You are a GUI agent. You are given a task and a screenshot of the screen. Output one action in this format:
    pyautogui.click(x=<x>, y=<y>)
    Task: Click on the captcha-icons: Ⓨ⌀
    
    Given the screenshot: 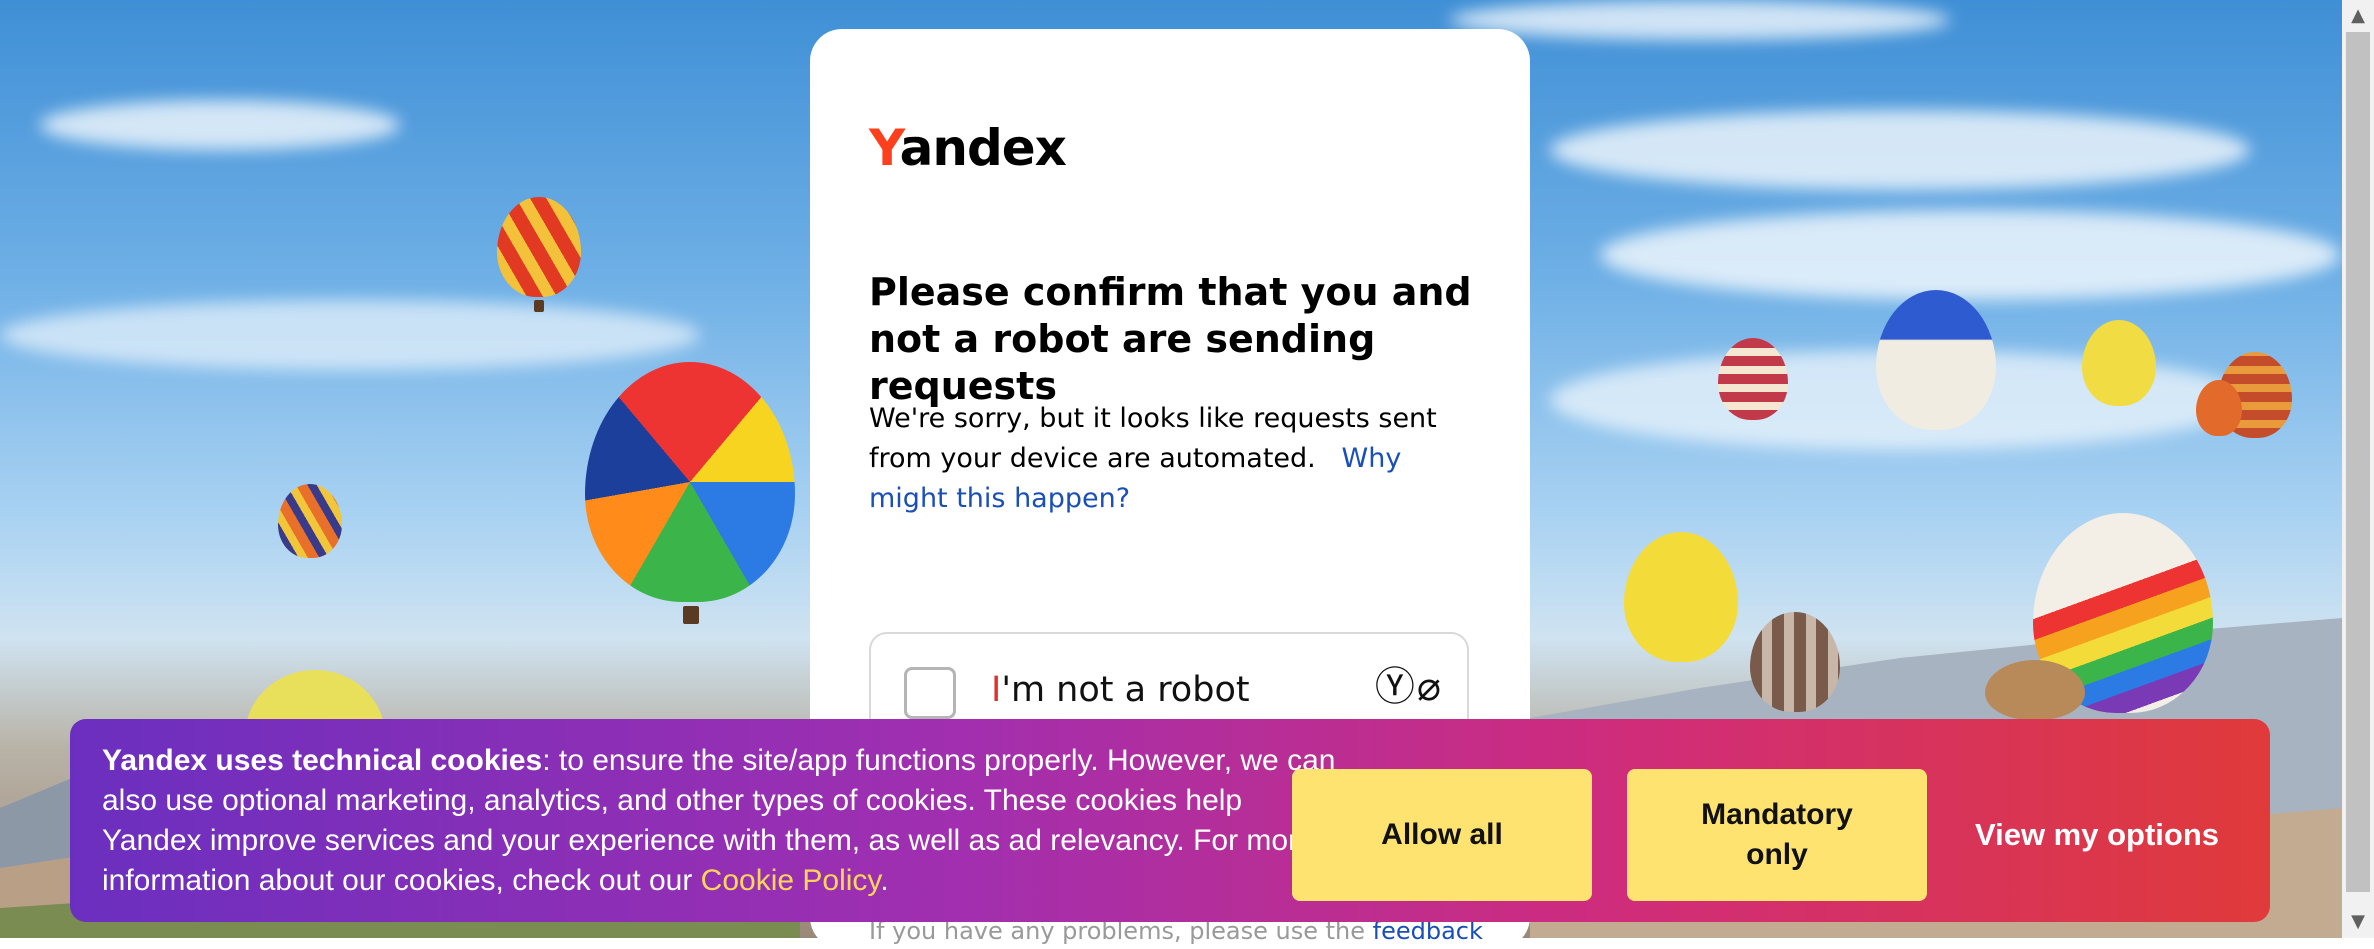 What is the action you would take?
    pyautogui.click(x=1409, y=683)
    